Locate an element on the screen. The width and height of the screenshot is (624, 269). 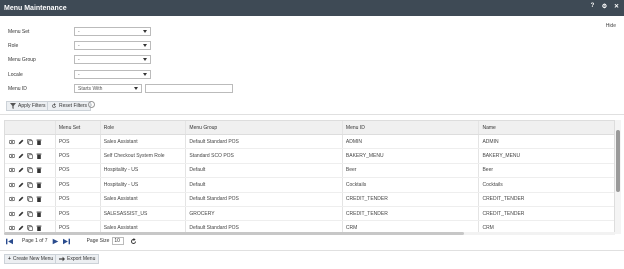
apply-filters-button: Apply Filters is located at coordinates (28, 106).